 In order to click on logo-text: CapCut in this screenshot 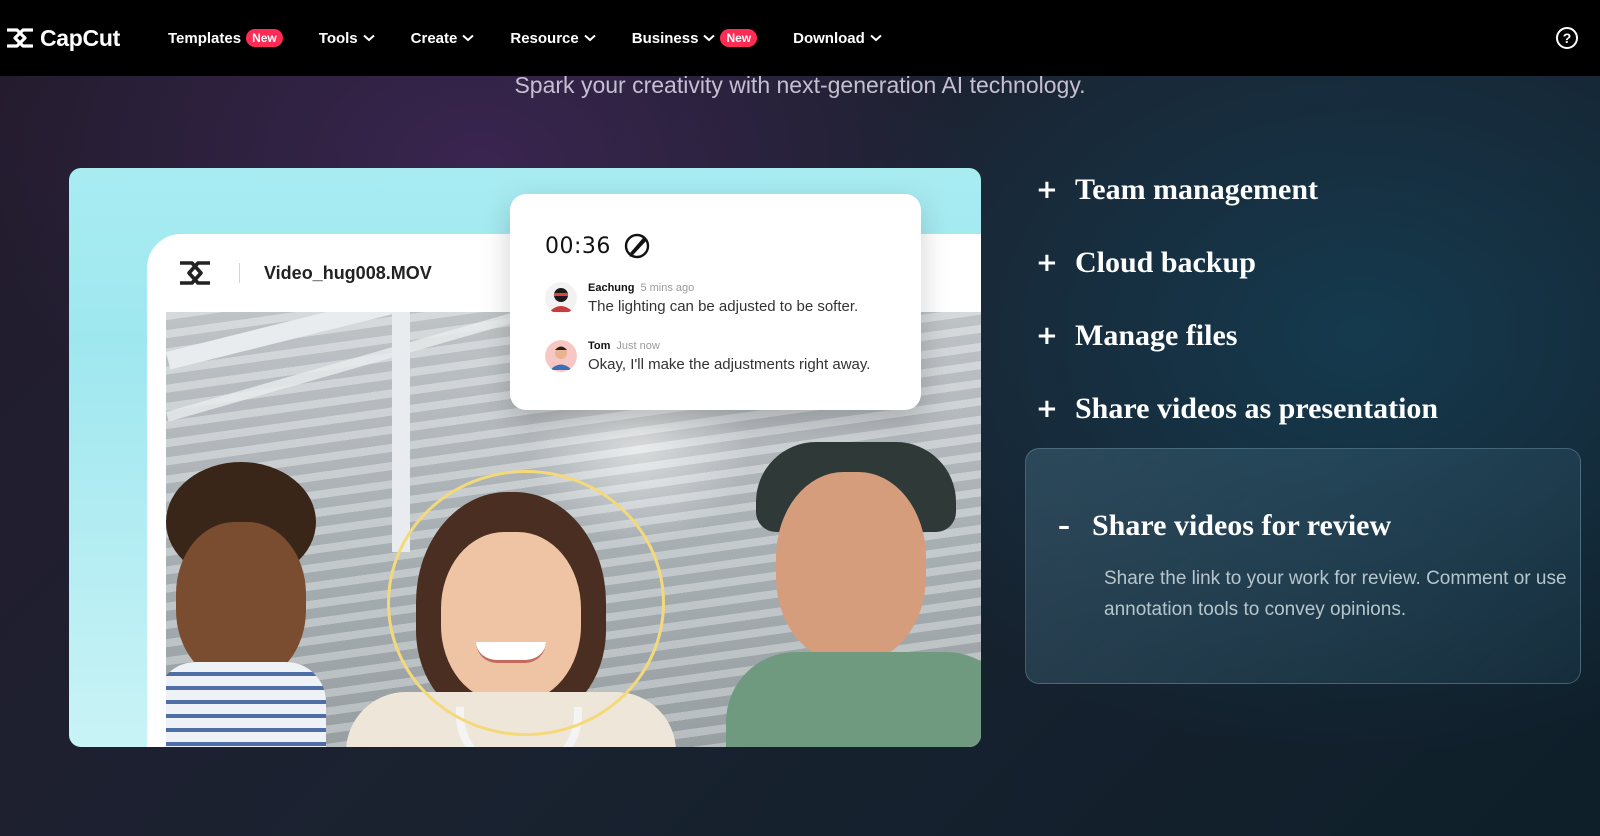, I will do `click(80, 37)`.